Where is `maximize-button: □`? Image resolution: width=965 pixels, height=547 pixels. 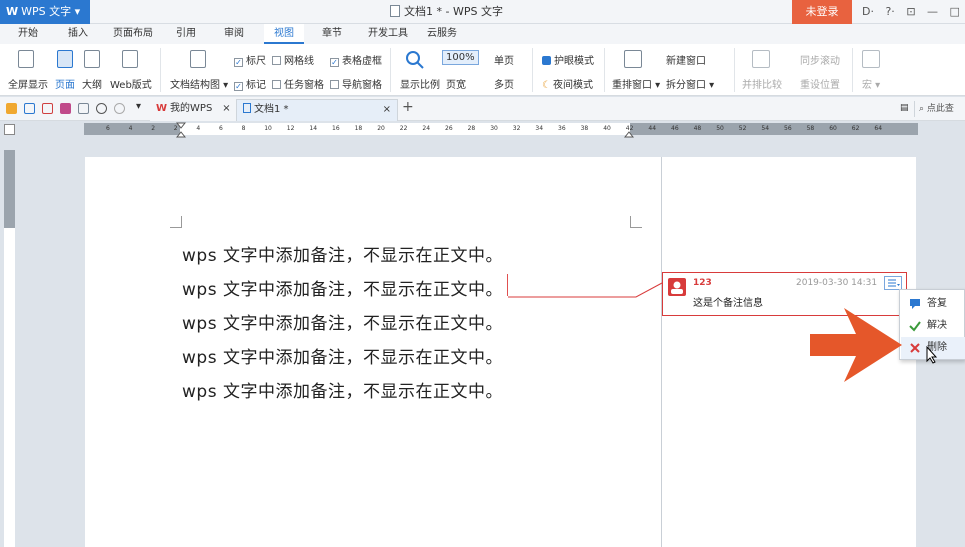
maximize-button: □ is located at coordinates (955, 12).